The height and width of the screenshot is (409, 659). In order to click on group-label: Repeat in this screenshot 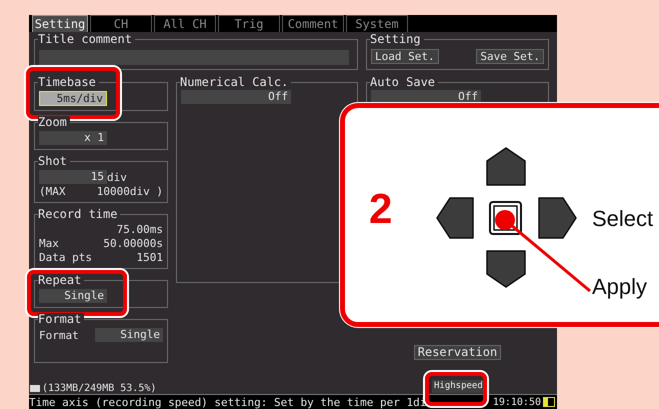, I will do `click(61, 280)`.